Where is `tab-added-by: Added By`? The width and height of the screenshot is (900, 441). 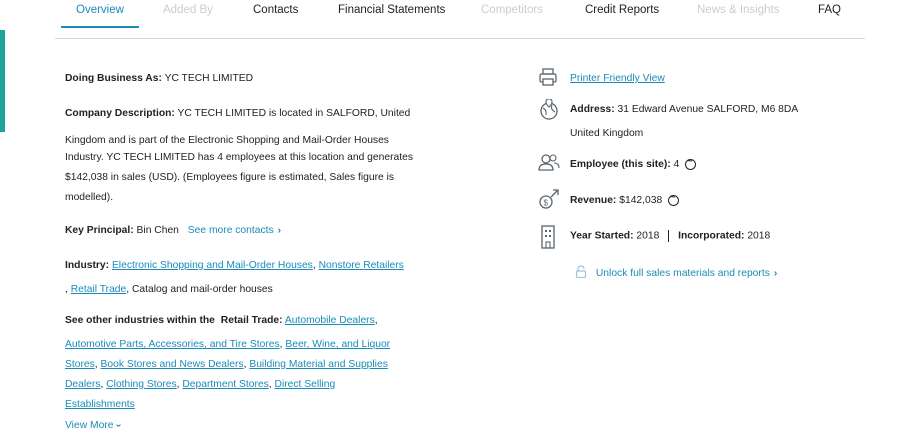 tab-added-by: Added By is located at coordinates (188, 10).